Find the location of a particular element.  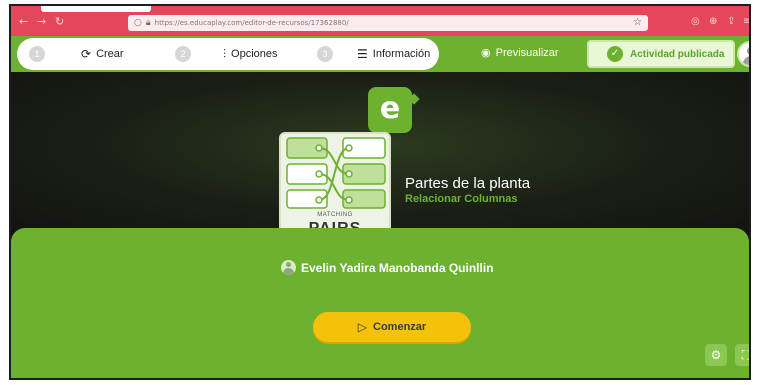

reload-icon: ↻ is located at coordinates (59, 21).